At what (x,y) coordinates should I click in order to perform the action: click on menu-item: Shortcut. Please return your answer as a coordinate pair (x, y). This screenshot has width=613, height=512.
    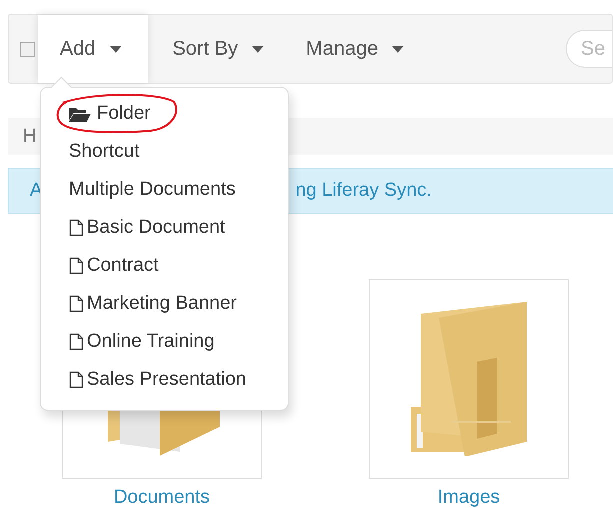
    Looking at the image, I should click on (90, 152).